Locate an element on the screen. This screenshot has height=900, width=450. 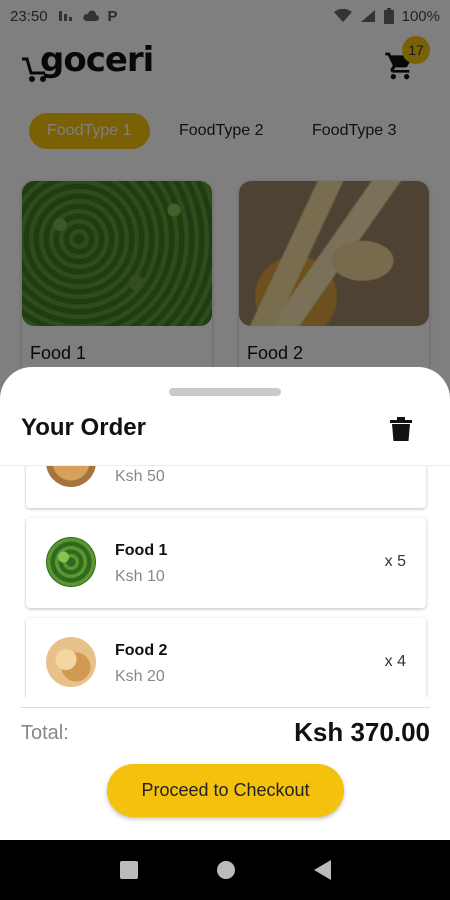
total-value: Ksh 370.00 is located at coordinates (362, 732).